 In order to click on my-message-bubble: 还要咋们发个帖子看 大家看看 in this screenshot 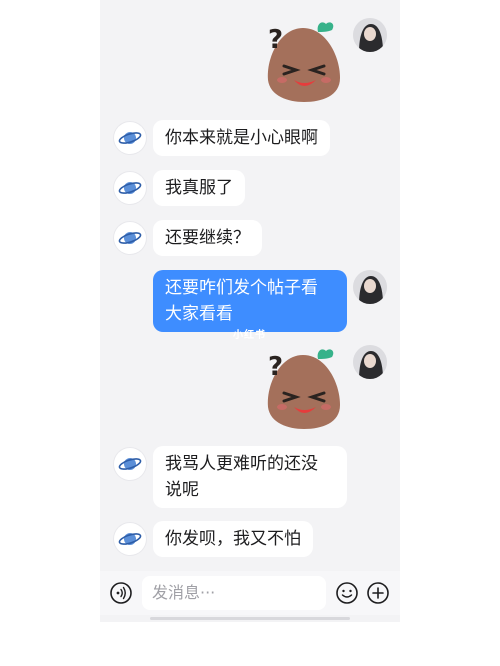, I will do `click(250, 301)`.